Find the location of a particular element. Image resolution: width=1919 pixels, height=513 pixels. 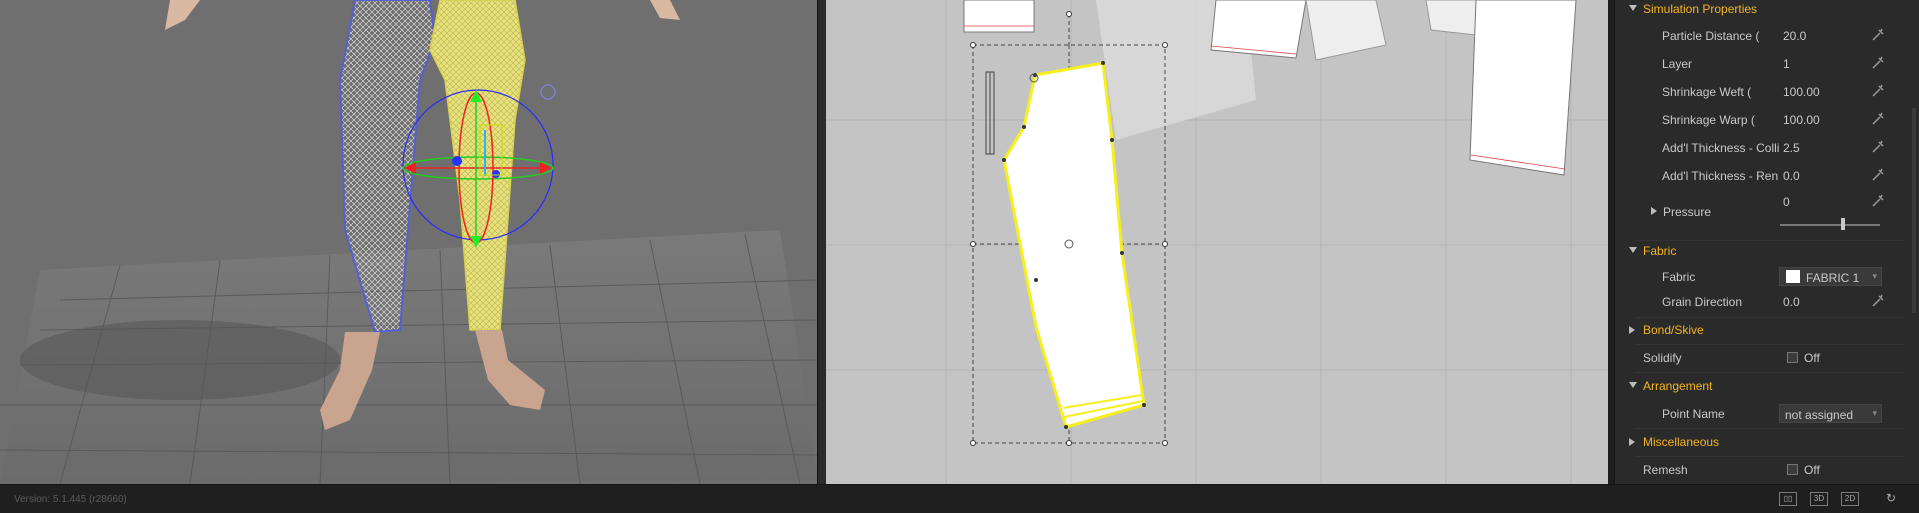

row-layer: Layer 1 is located at coordinates (1767, 64).